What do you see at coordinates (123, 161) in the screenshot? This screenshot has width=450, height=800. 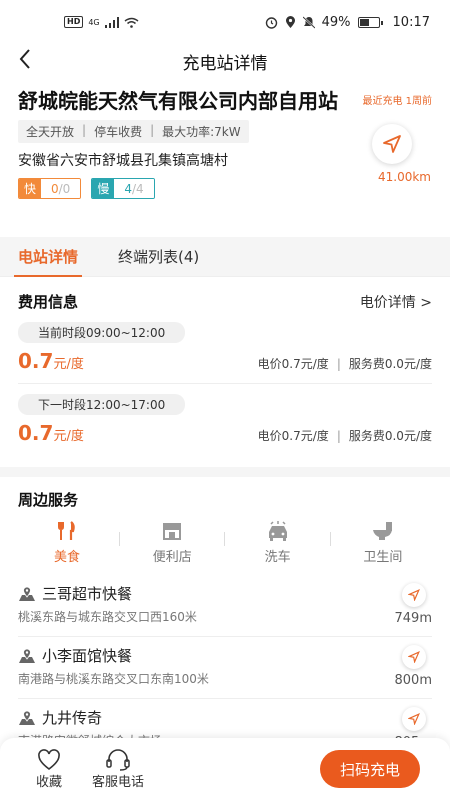 I see `station-address: 安徽省六安市舒城县孔集镇高塘村` at bounding box center [123, 161].